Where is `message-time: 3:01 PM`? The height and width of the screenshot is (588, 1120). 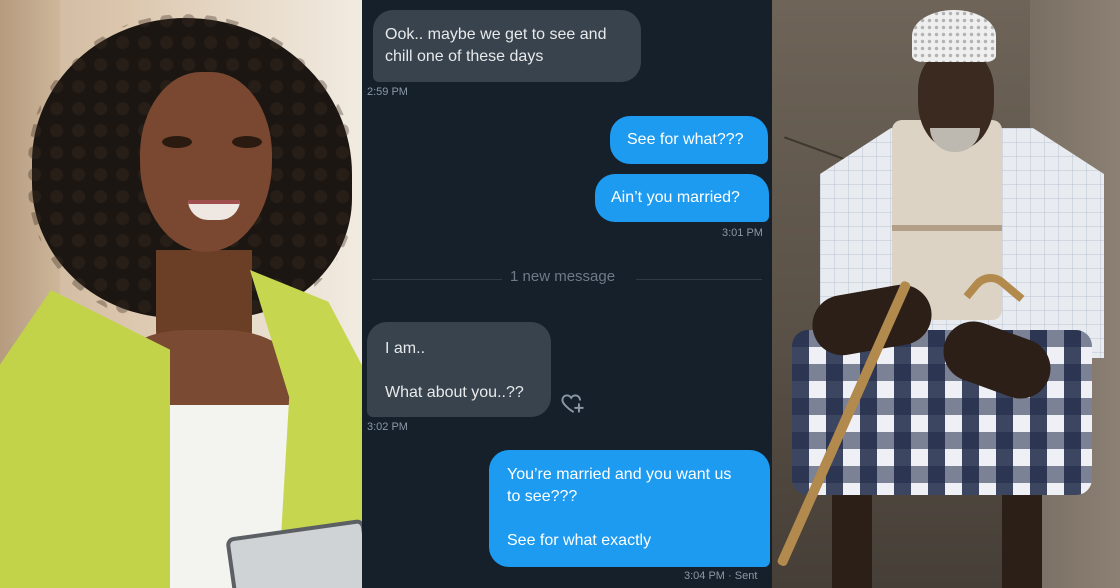
message-time: 3:01 PM is located at coordinates (742, 233).